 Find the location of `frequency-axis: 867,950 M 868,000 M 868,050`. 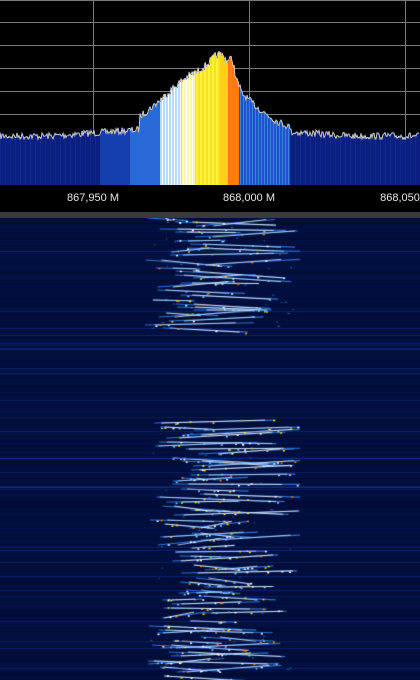

frequency-axis: 867,950 M 868,000 M 868,050 is located at coordinates (210, 198).